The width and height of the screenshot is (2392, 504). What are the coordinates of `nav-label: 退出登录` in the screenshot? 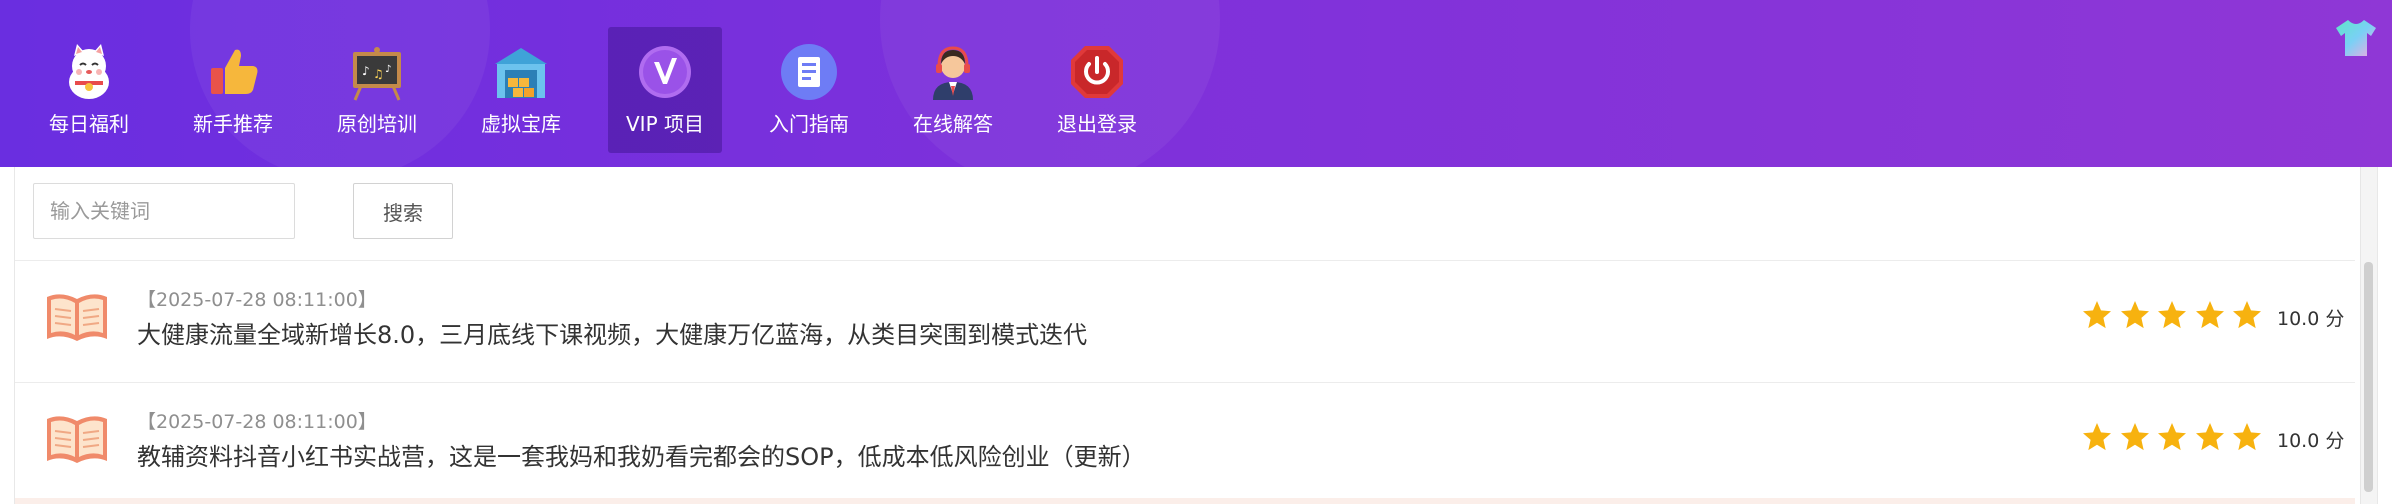 It's located at (1097, 124).